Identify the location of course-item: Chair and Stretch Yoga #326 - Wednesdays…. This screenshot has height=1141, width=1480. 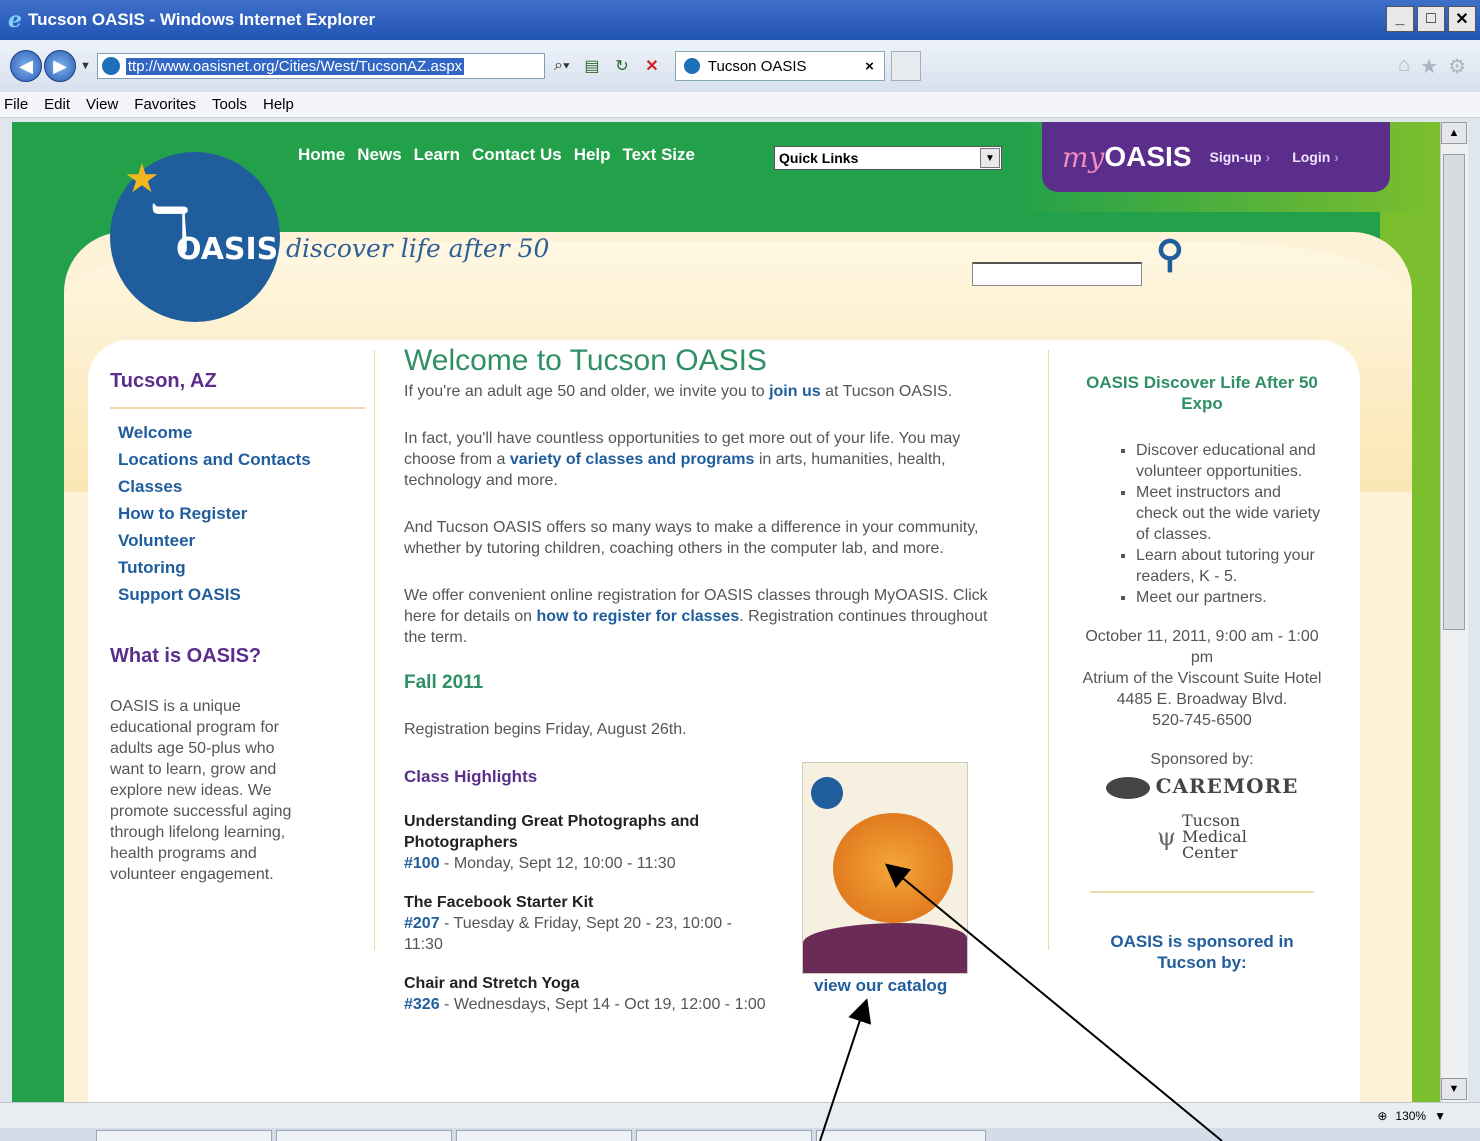
(624, 994).